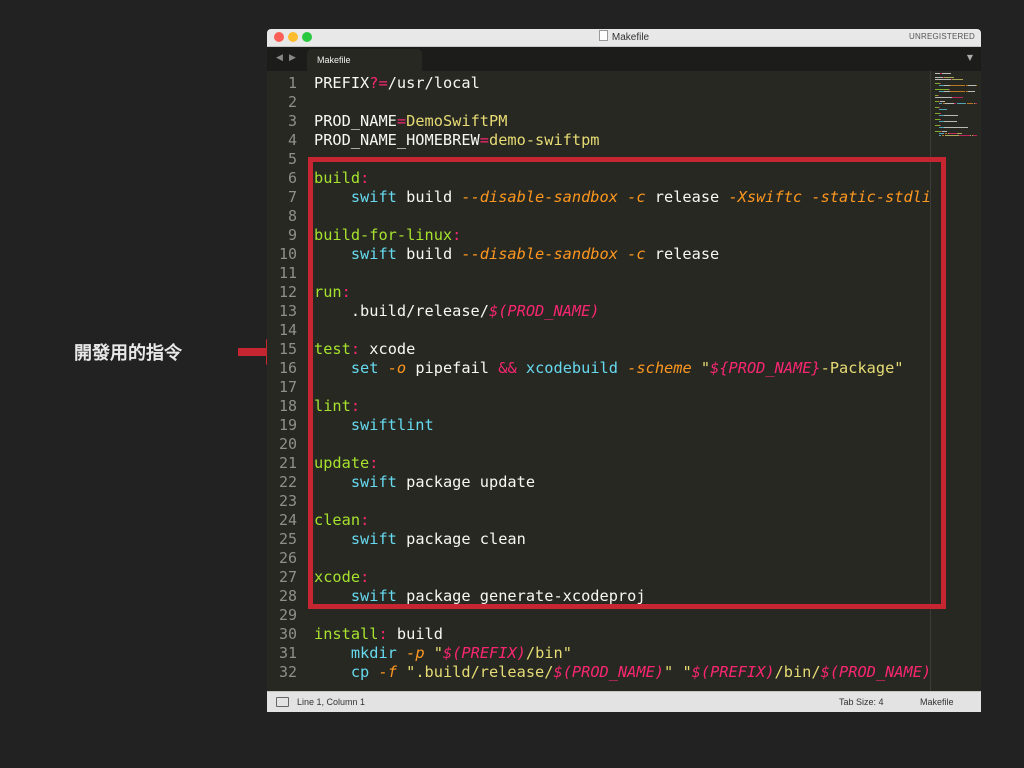 The width and height of the screenshot is (1024, 768). What do you see at coordinates (397, 140) in the screenshot?
I see `code-token: PROD_NAME_HOMEBREW` at bounding box center [397, 140].